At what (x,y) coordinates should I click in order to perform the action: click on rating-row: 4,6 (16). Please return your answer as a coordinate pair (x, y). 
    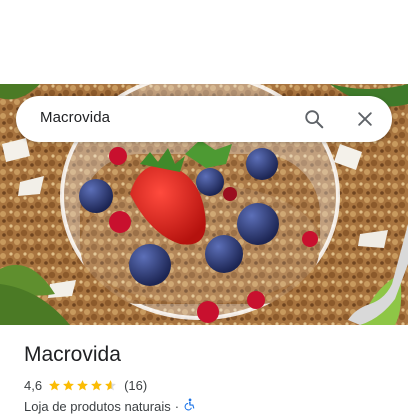
    Looking at the image, I should click on (85, 385).